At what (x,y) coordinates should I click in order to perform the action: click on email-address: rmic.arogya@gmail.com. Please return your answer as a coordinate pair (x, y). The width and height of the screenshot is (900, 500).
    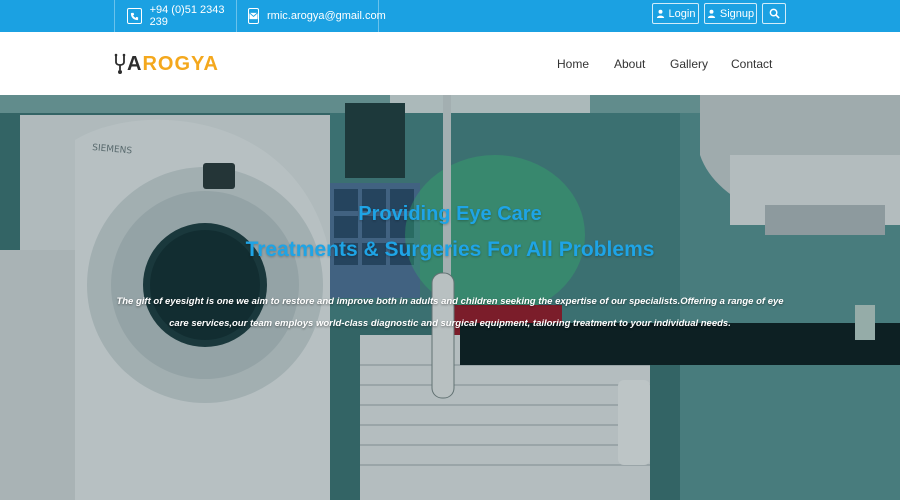
    Looking at the image, I should click on (326, 16).